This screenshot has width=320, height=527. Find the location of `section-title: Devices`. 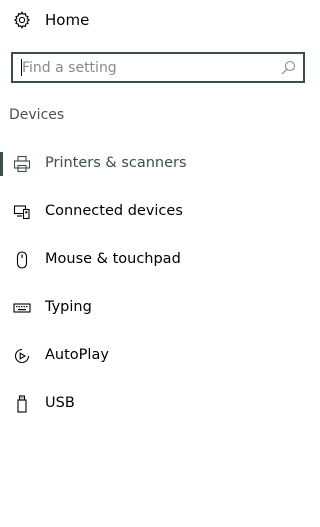

section-title: Devices is located at coordinates (37, 115).